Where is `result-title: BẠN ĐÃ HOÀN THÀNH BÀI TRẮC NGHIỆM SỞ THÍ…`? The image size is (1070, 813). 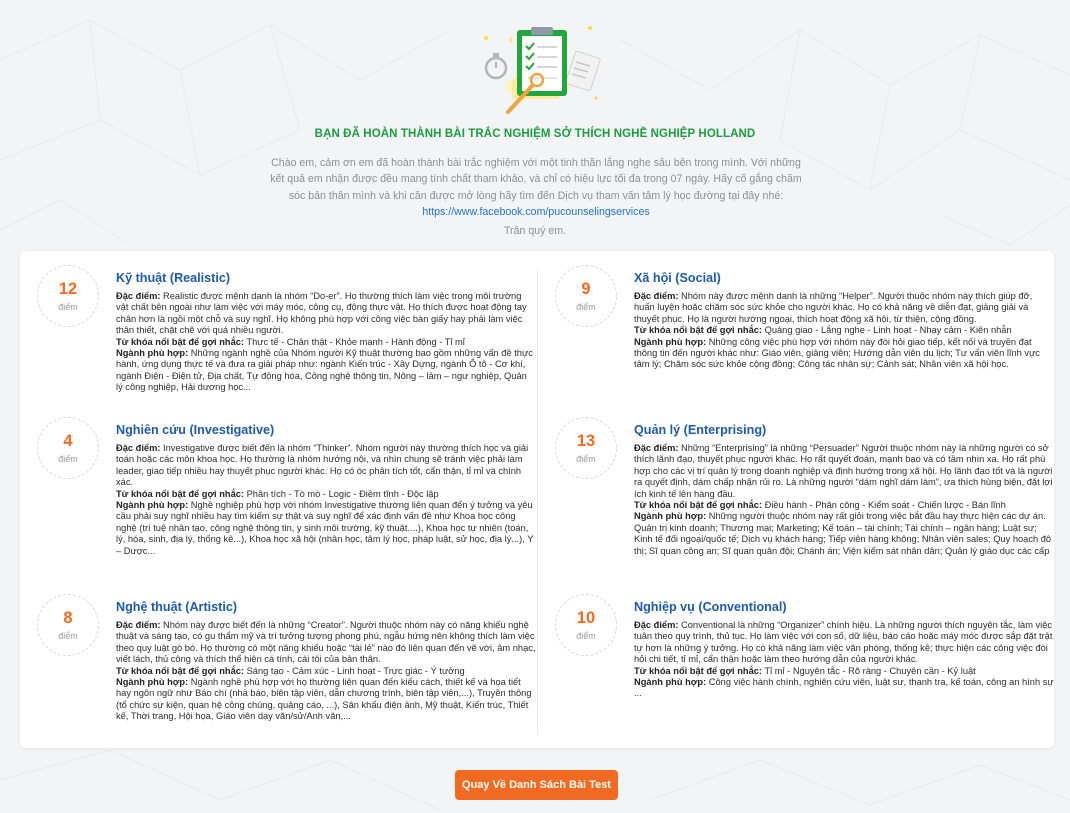 result-title: BẠN ĐÃ HOÀN THÀNH BÀI TRẮC NGHIỆM SỞ THÍ… is located at coordinates (535, 134).